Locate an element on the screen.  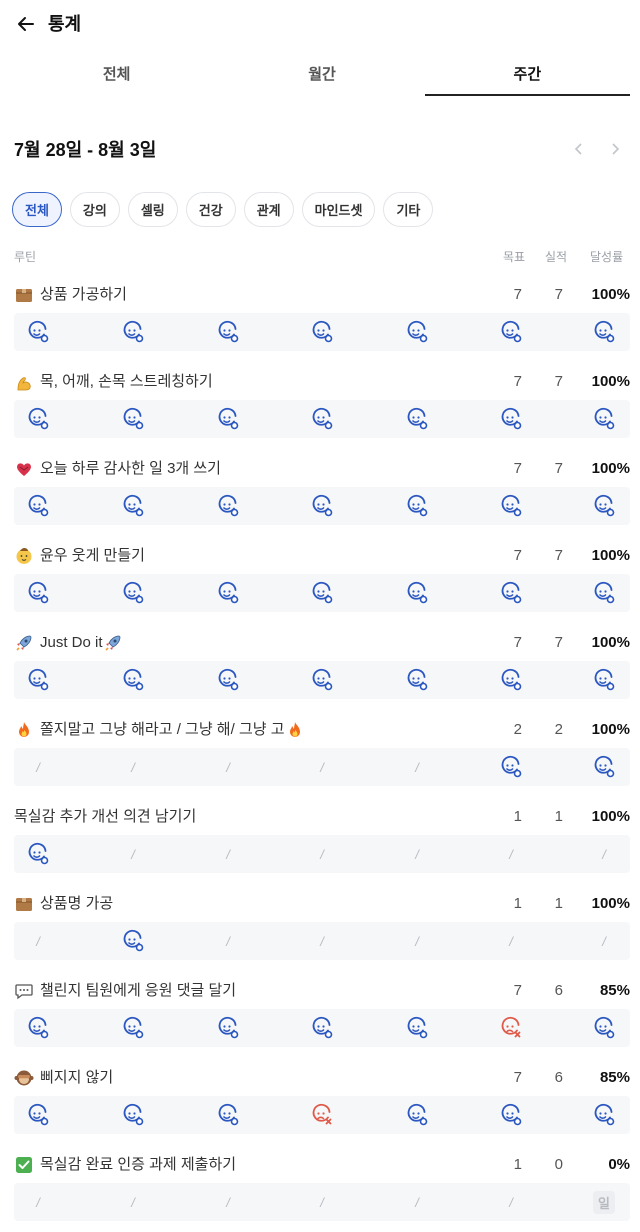
routine-row: 목실감 추가 개선 의견 남기기 1 1 100% / / / / / / is located at coordinates (320, 846).